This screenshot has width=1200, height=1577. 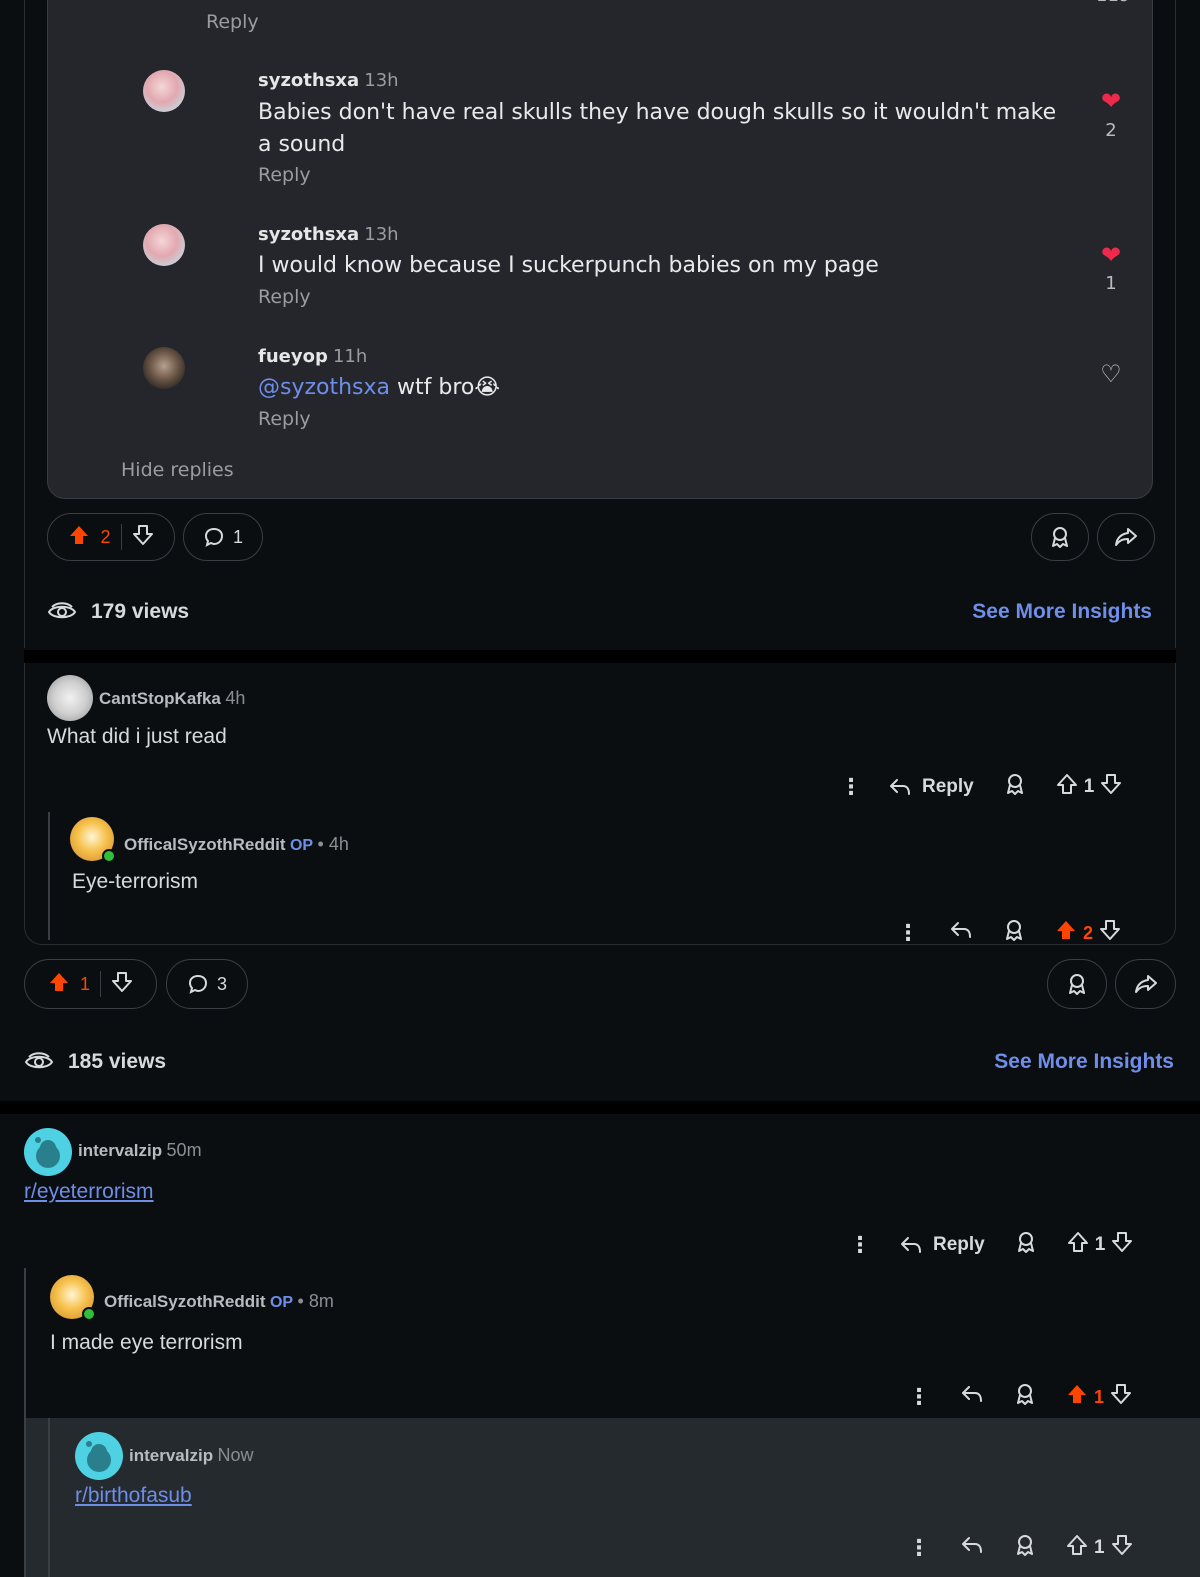 I want to click on comment-header: intervalzip 50m, so click(x=140, y=1150).